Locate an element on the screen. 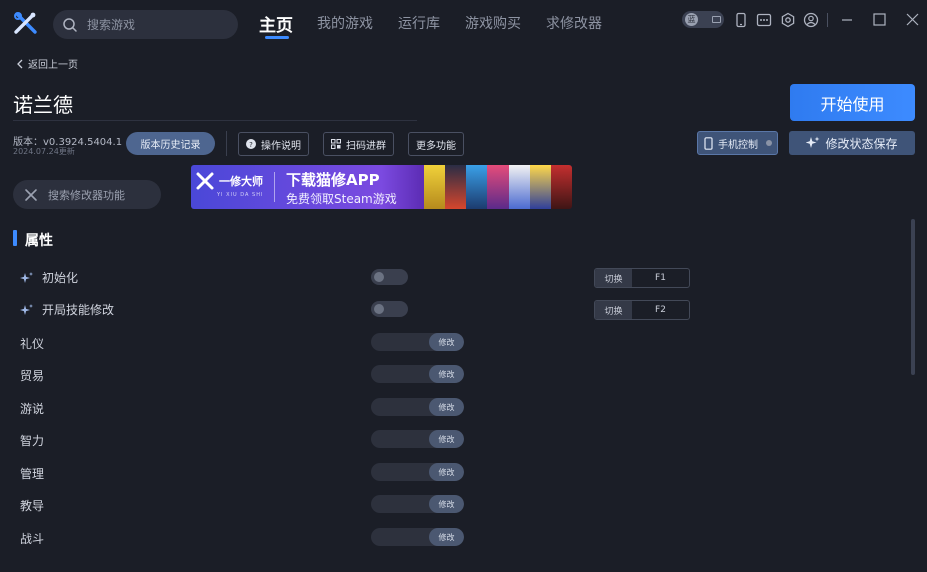 The width and height of the screenshot is (927, 572). maximize-icon is located at coordinates (879, 20).